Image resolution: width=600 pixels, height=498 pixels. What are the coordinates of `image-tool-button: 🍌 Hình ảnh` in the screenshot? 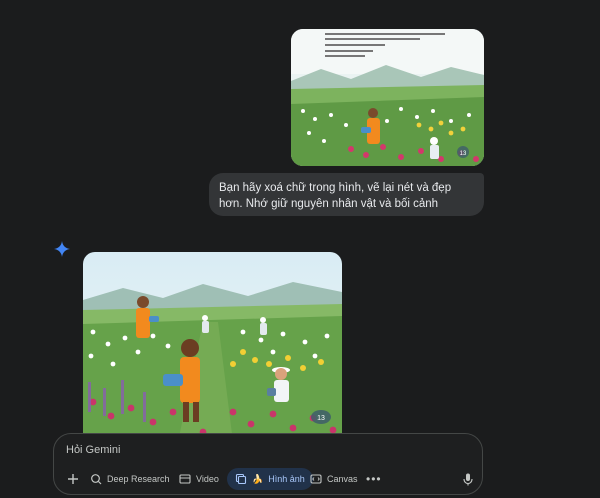 It's located at (270, 479).